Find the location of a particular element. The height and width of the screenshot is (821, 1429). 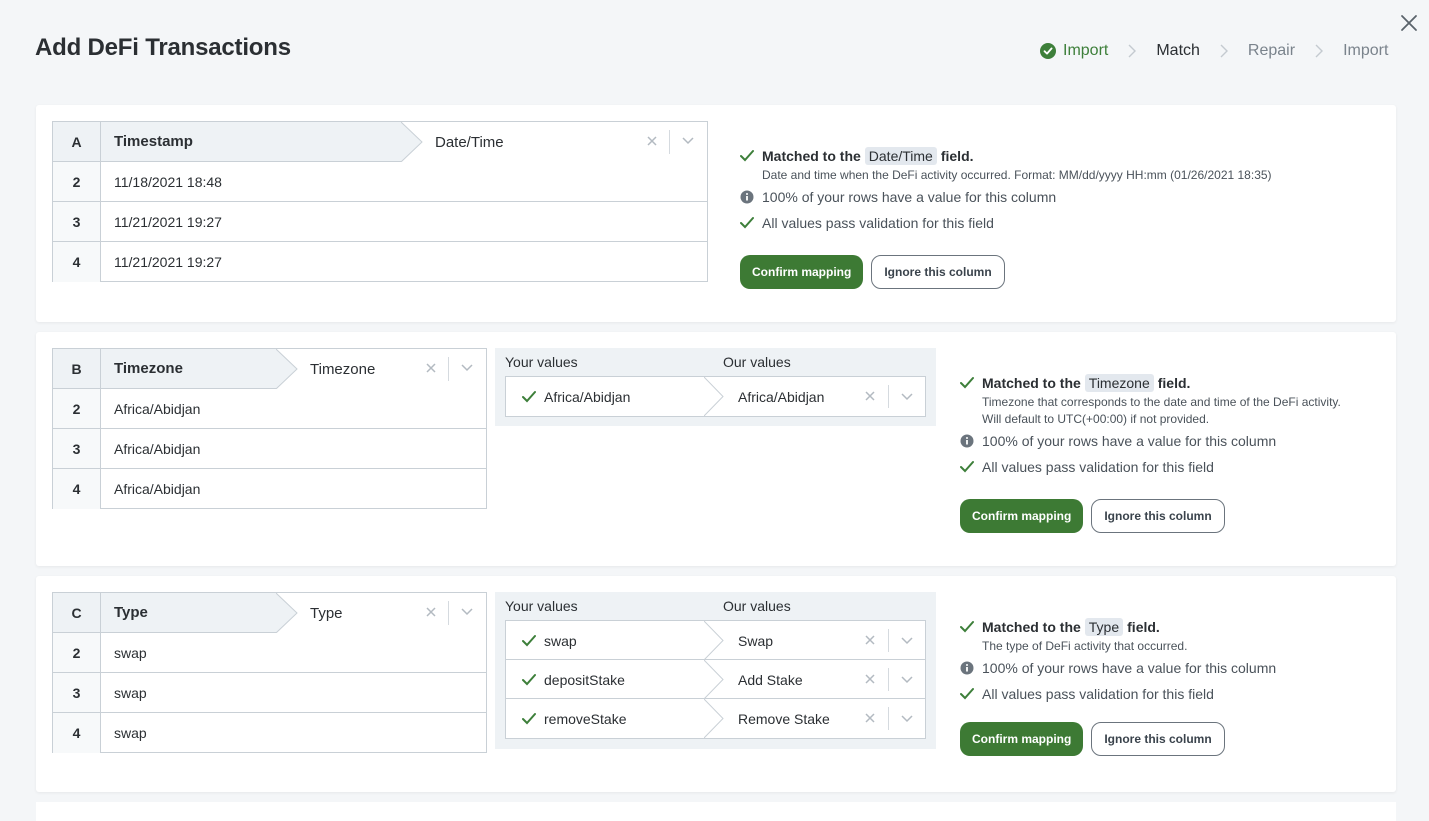

matched-status: Matched to the Timezone field. is located at coordinates (1170, 383).